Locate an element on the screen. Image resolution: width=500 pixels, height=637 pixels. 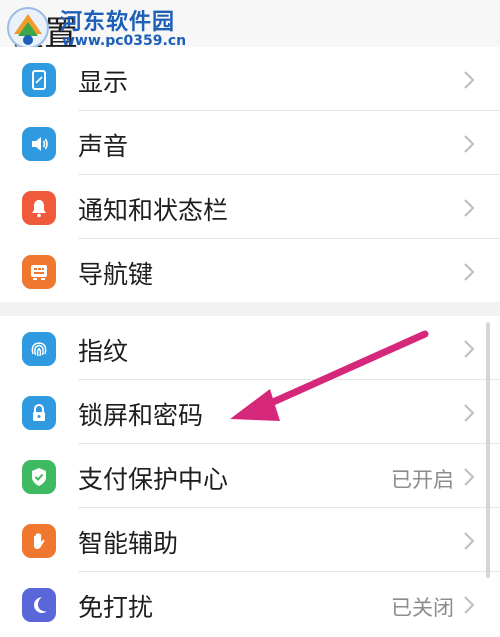
settings-item-fingerprint: 指纹 is located at coordinates (250, 348).